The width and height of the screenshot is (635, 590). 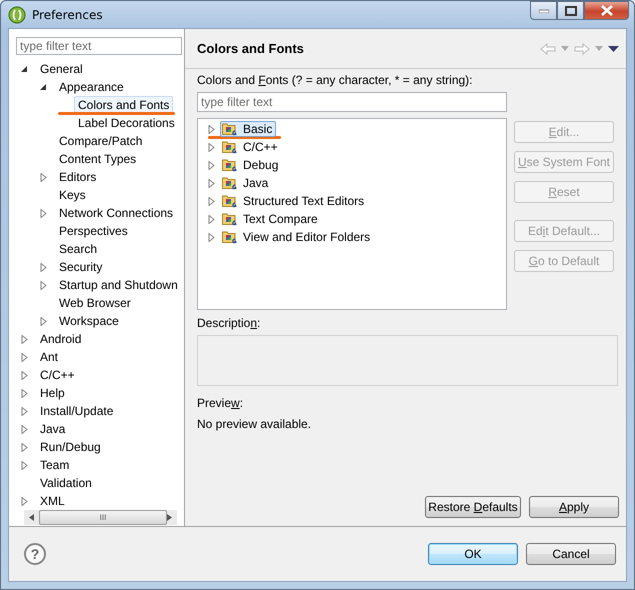 What do you see at coordinates (95, 303) in the screenshot?
I see `tree-item: Web Browser` at bounding box center [95, 303].